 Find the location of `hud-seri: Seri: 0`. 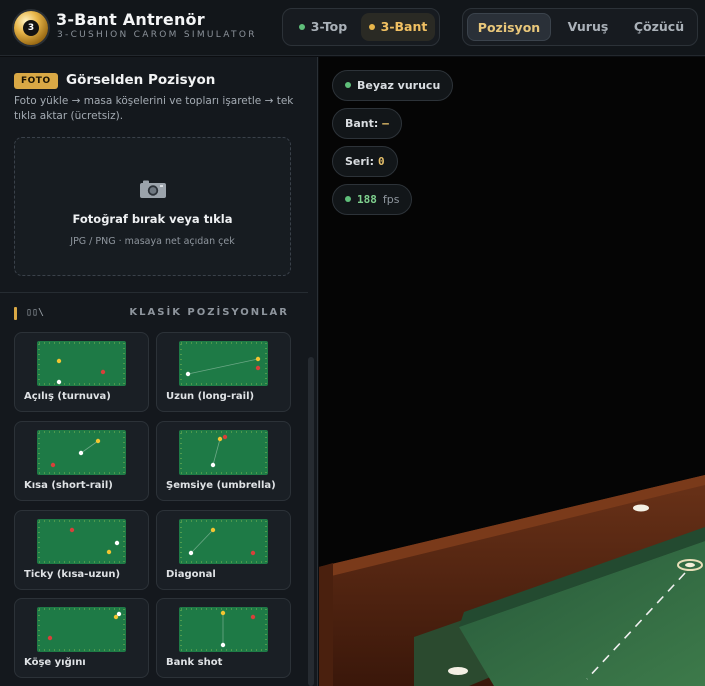

hud-seri: Seri: 0 is located at coordinates (365, 161).